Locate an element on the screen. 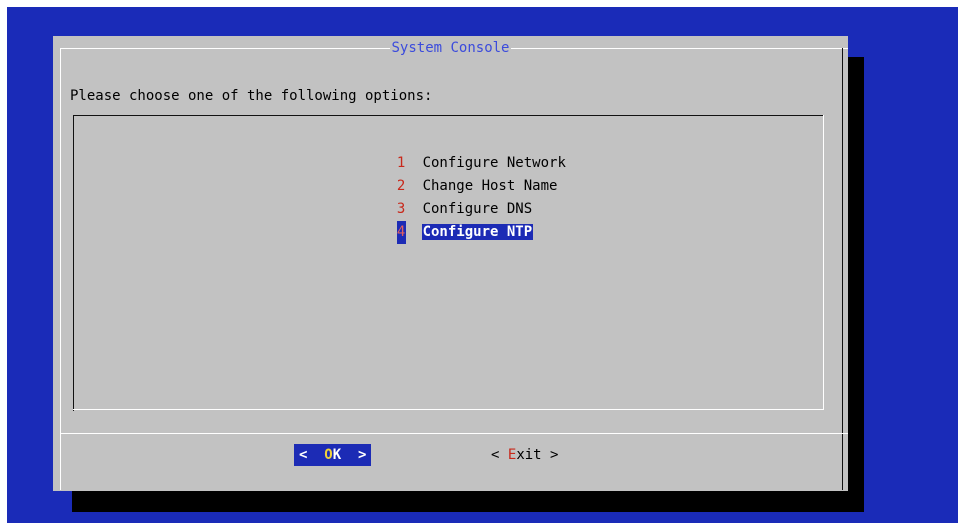 This screenshot has height=523, width=958. exit-button-label: xit is located at coordinates (529, 455).